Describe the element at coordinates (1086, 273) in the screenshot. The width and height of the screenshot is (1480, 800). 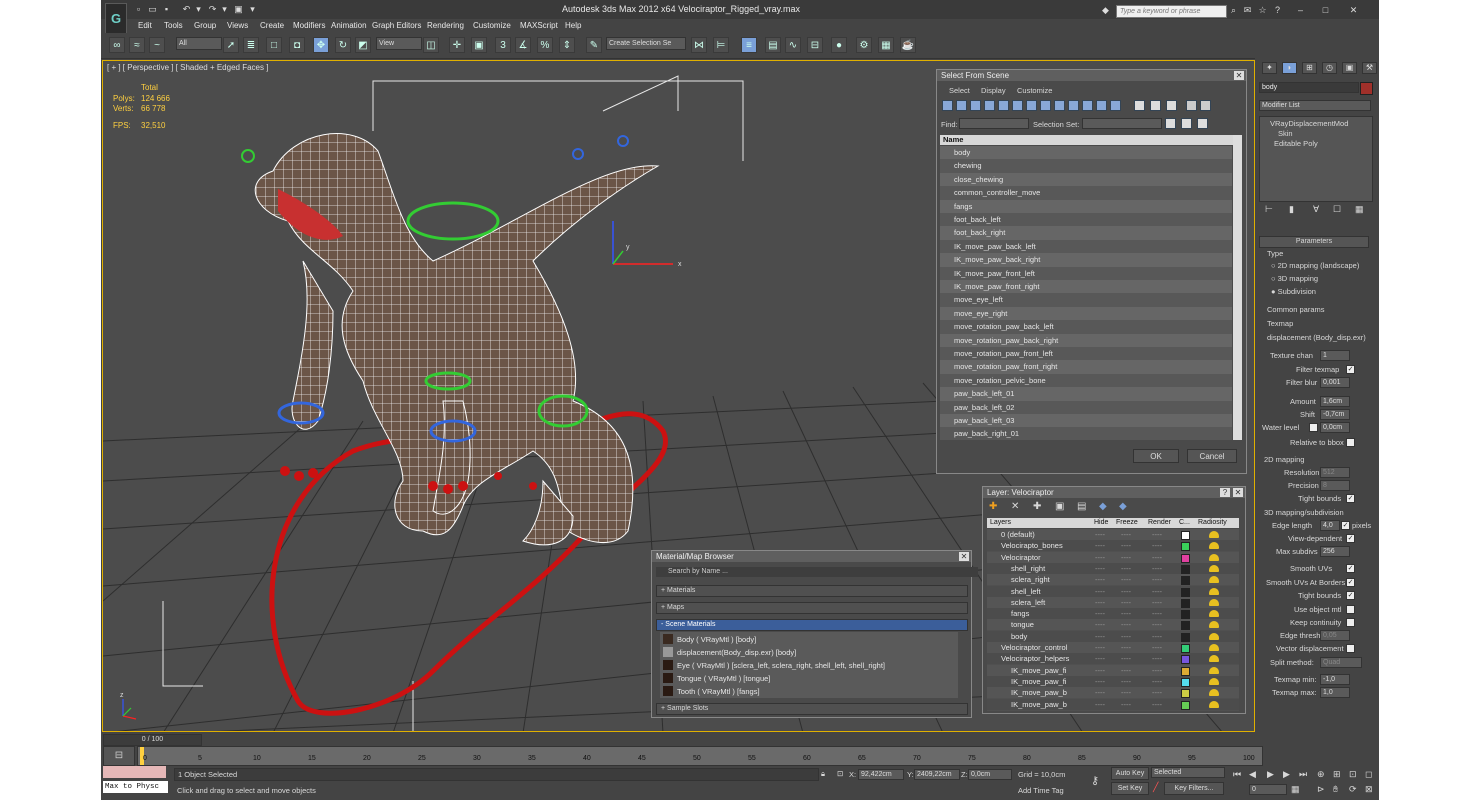
I see `object-row: IK_move_paw_front_left` at that location.